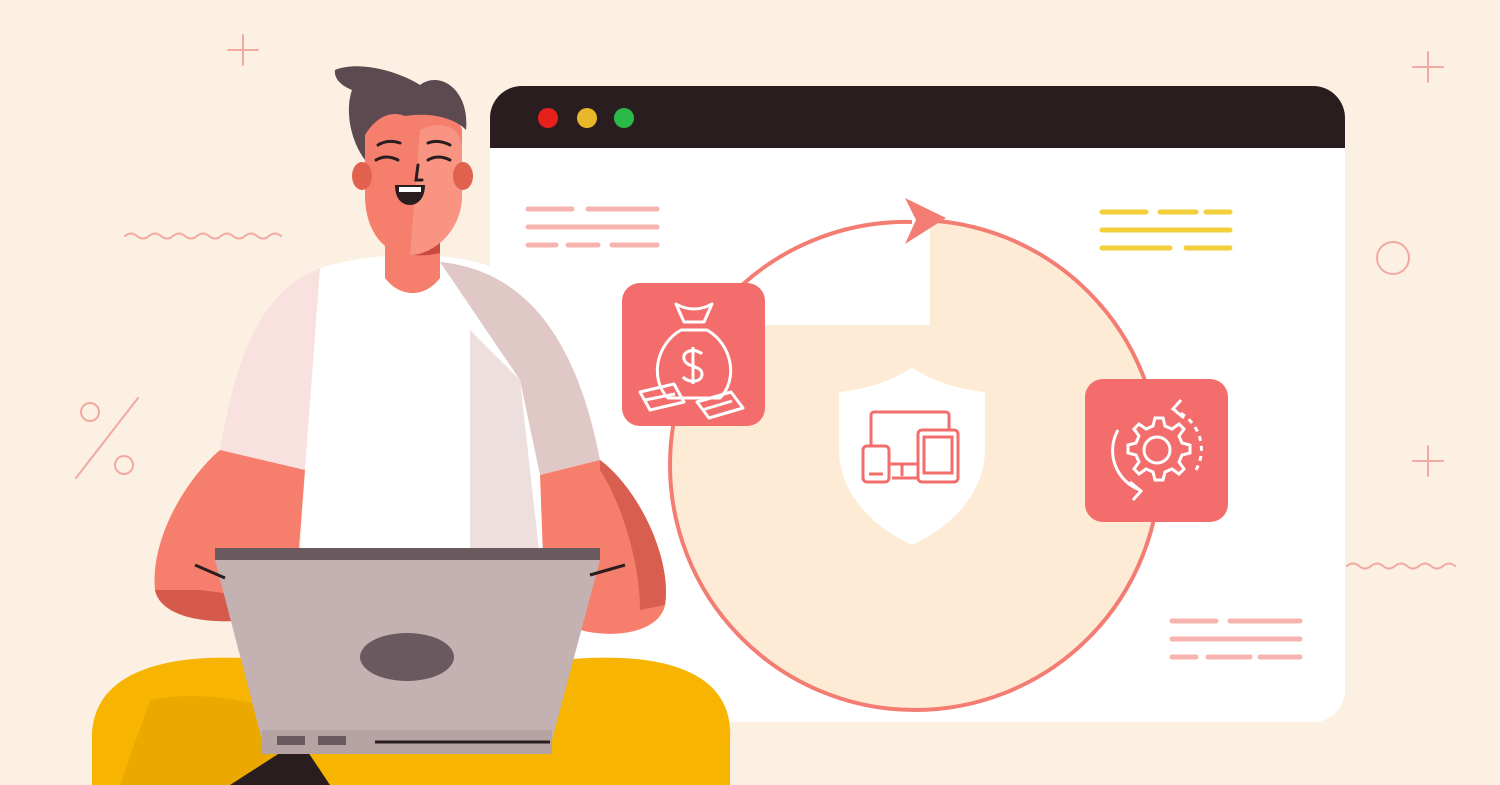 This screenshot has width=1500, height=785. Describe the element at coordinates (362, 176) in the screenshot. I see `left-ear` at that location.